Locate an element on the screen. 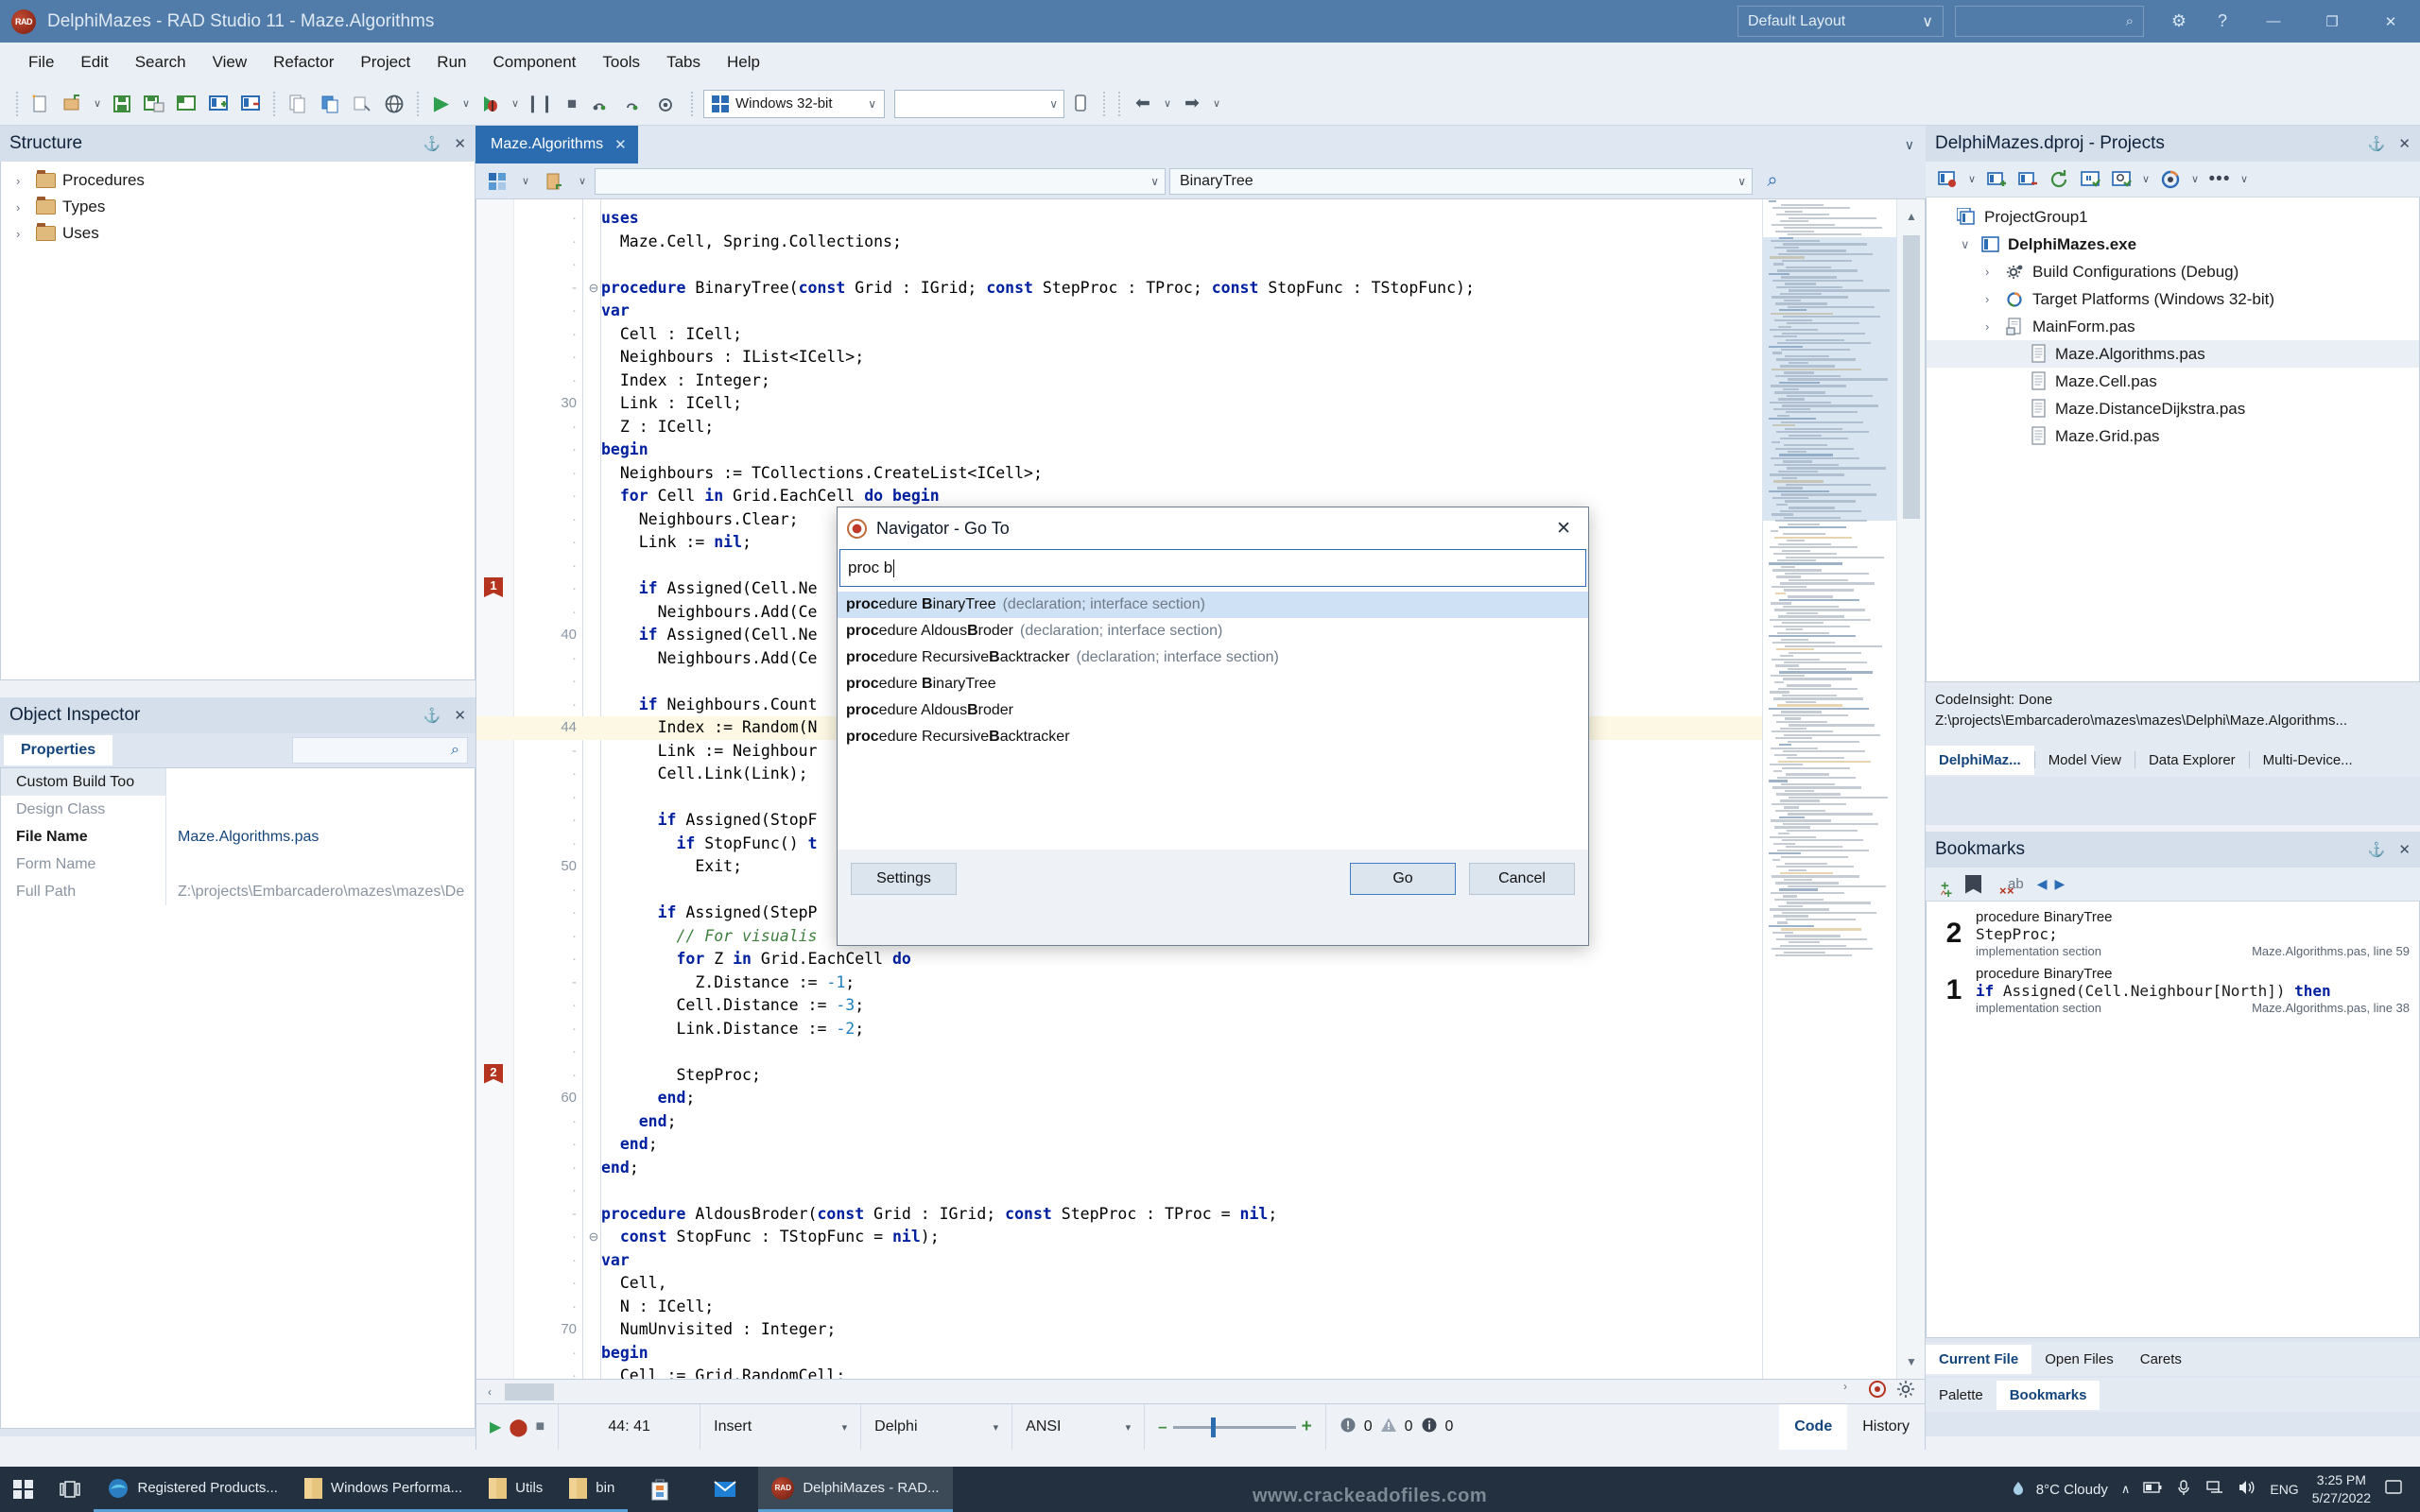 The height and width of the screenshot is (1512, 2420). tab-model-view: Model View is located at coordinates (2085, 760).